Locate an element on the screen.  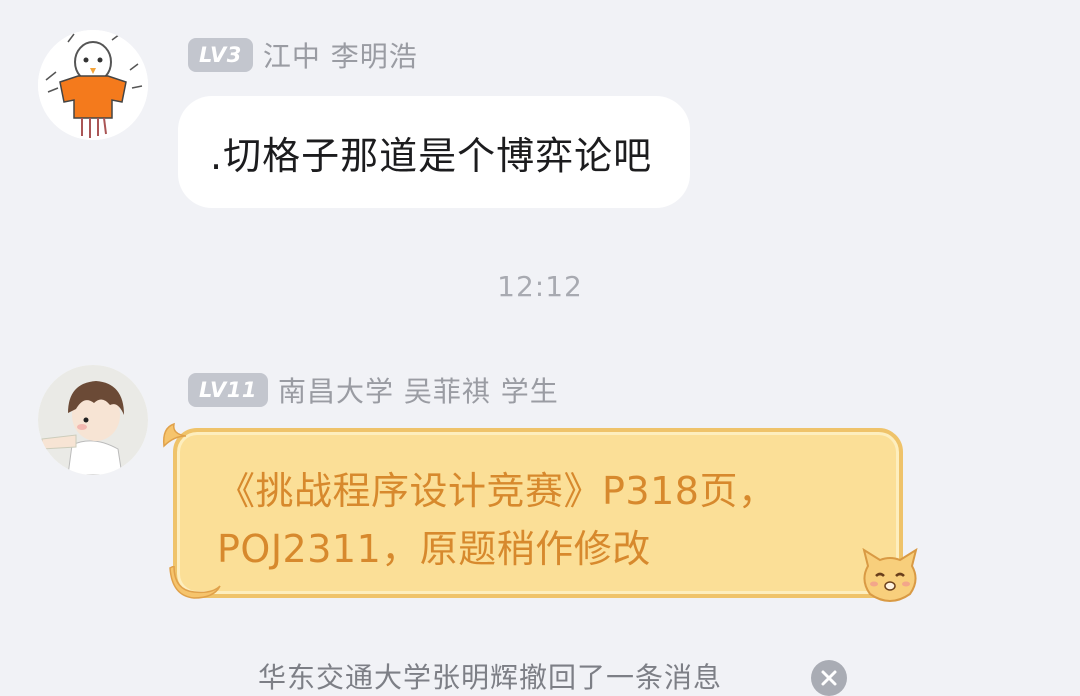
recall-notice: 华东交通大学张明辉撤回了一条消息 is located at coordinates (490, 677).